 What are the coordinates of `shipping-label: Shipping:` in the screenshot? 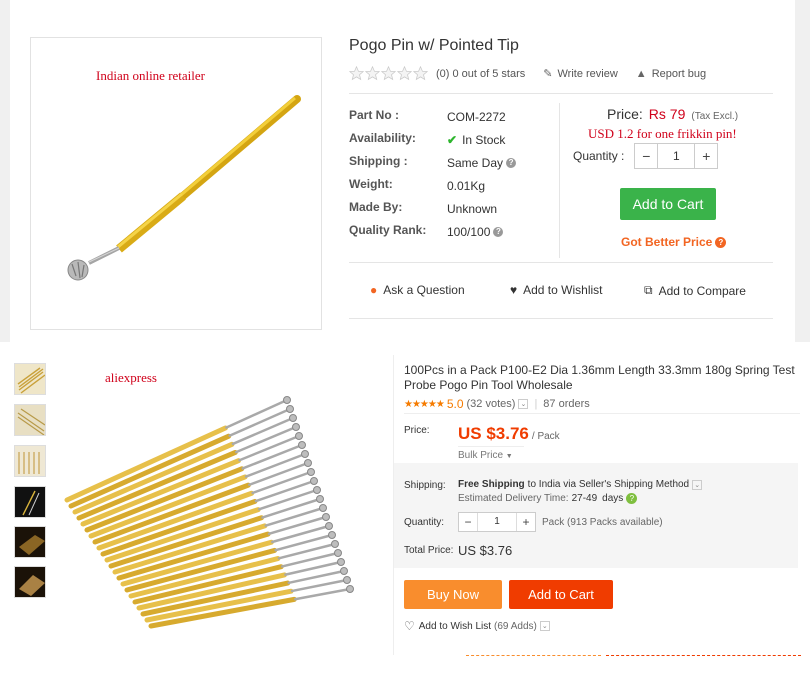 It's located at (425, 485).